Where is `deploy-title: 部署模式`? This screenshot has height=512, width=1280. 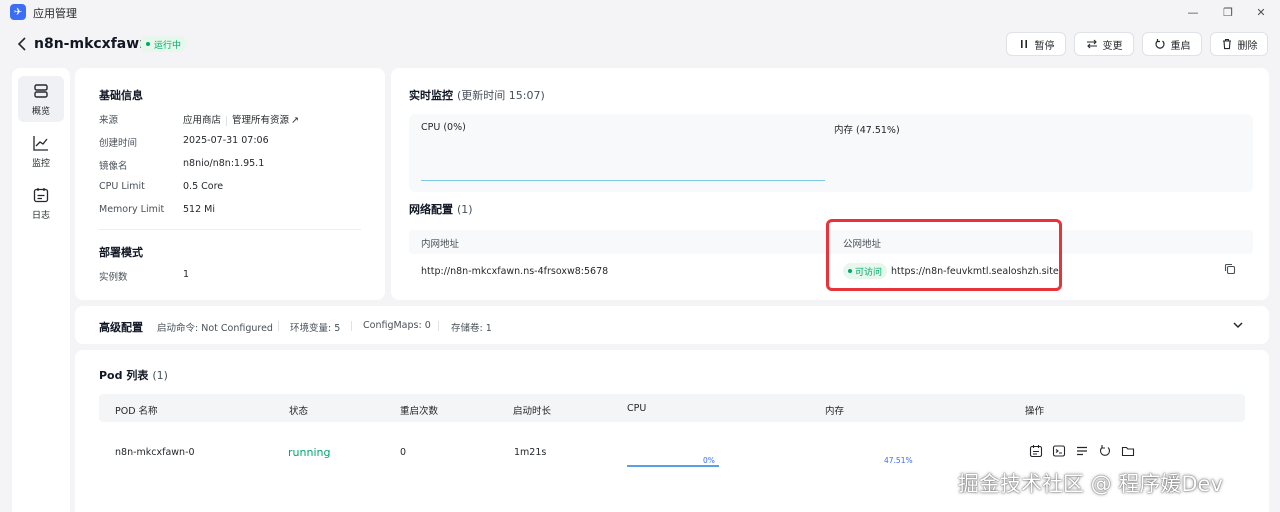
deploy-title: 部署模式 is located at coordinates (121, 252).